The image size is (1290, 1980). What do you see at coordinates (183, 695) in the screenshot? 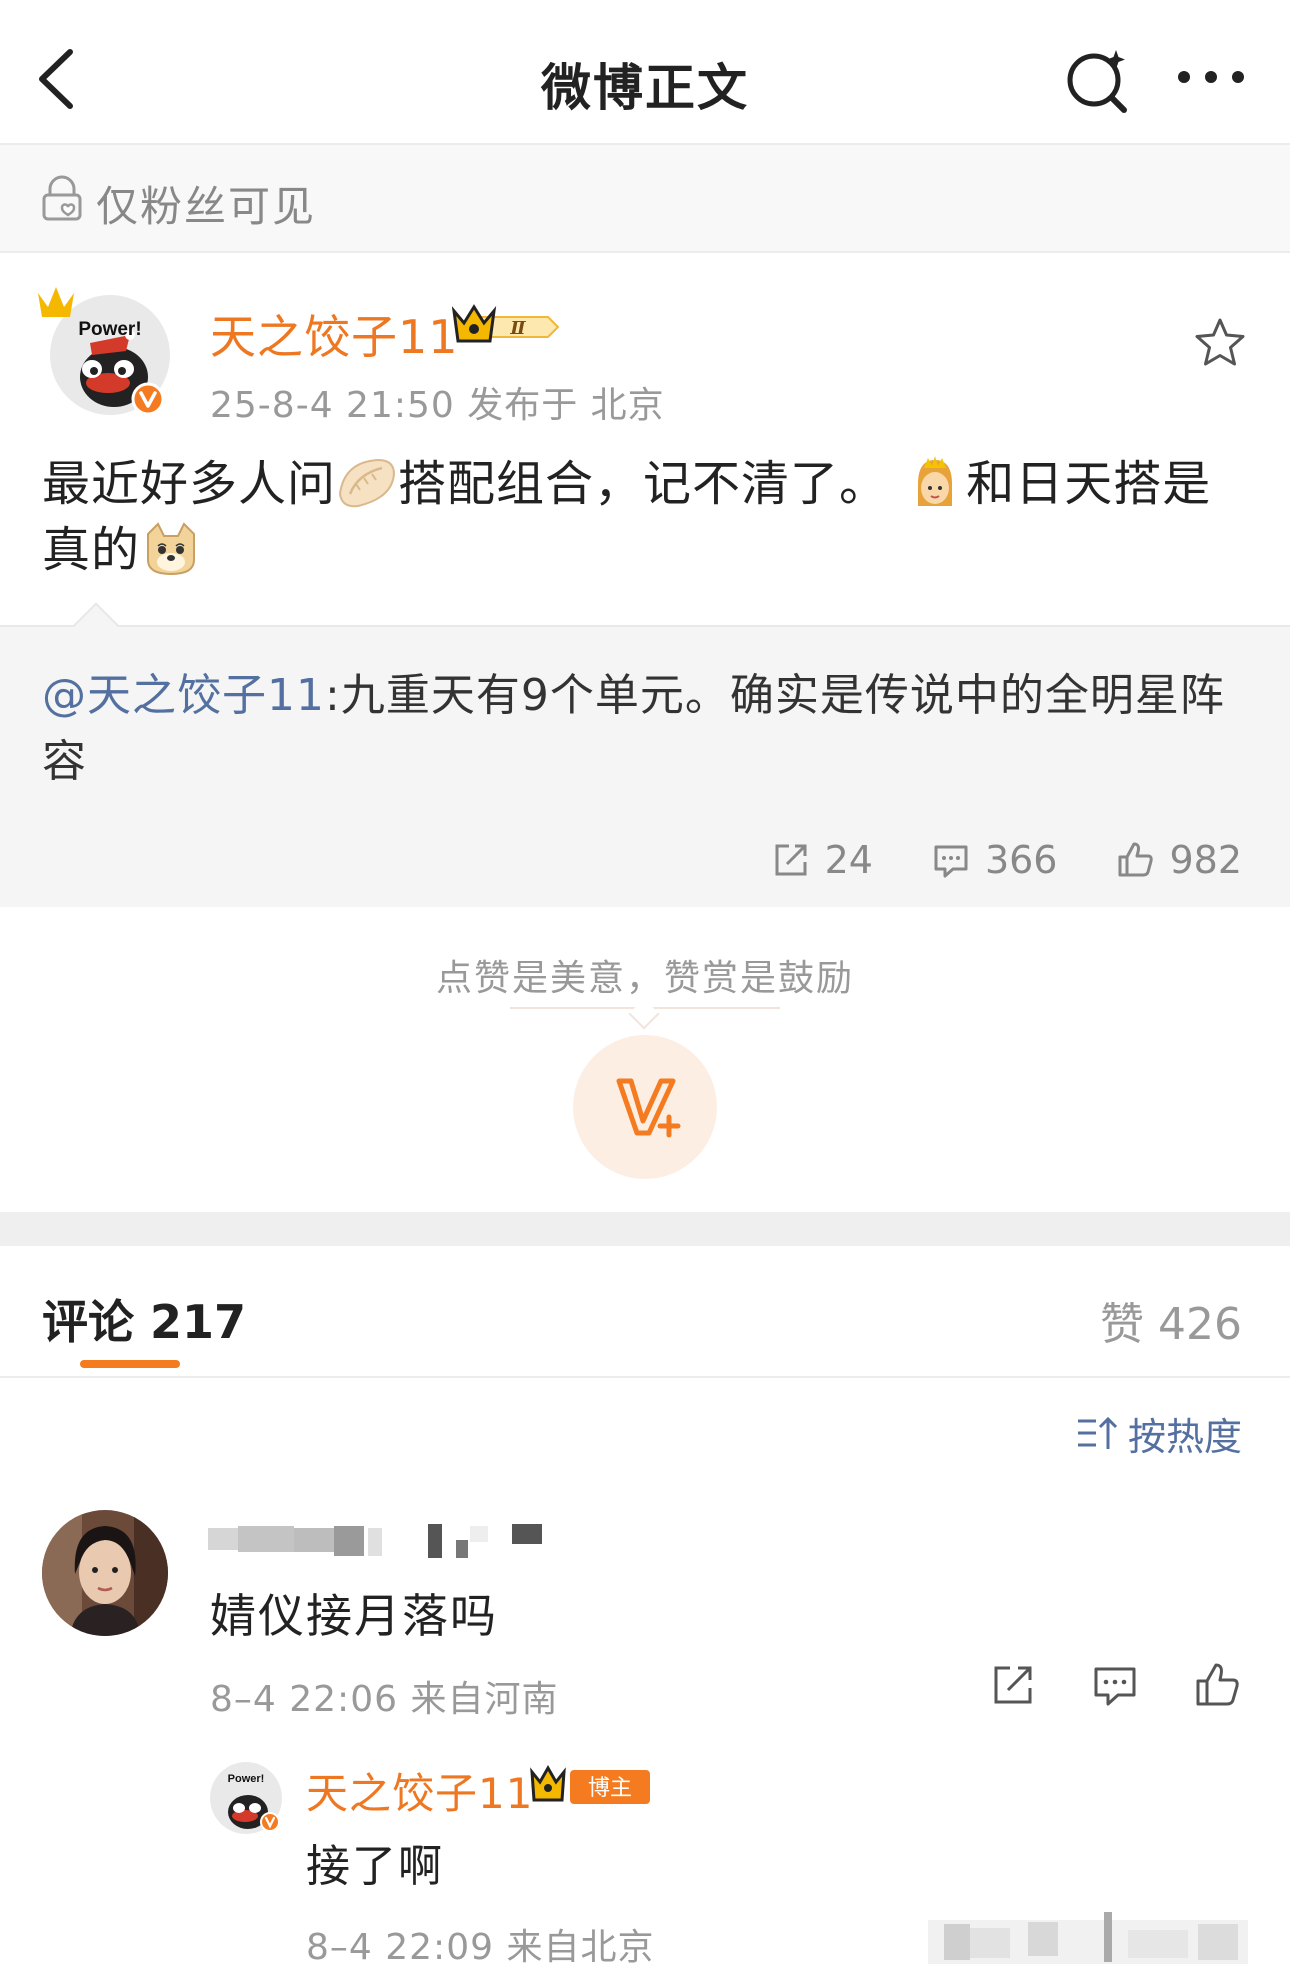
I see `repost-mention: @天之饺子11` at bounding box center [183, 695].